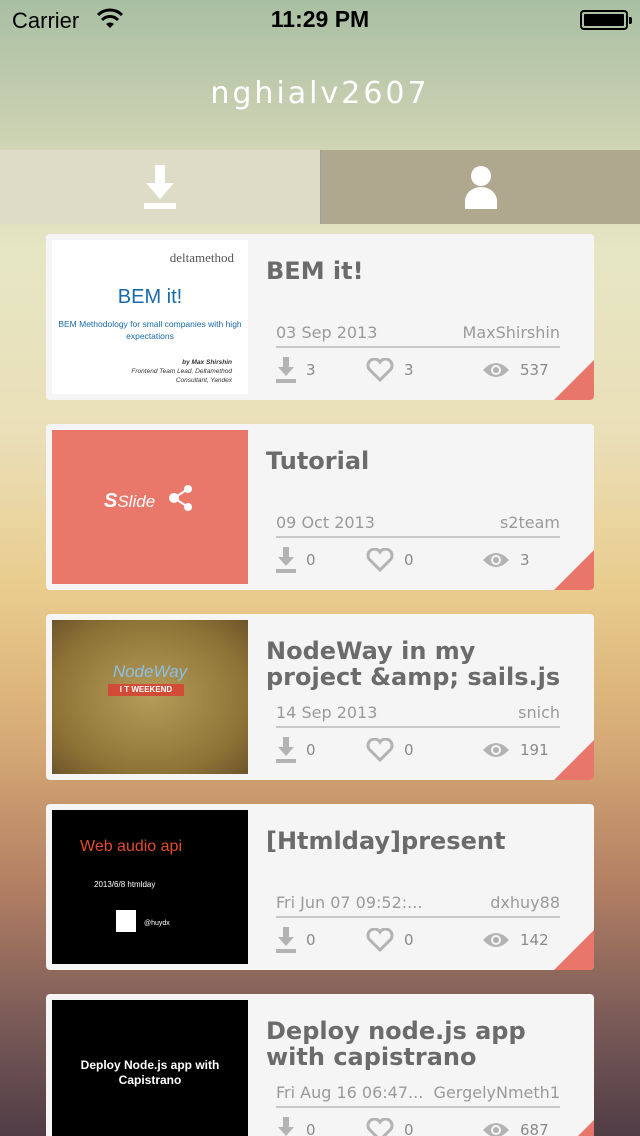  I want to click on slide-stats: 3 3 537, so click(426, 370).